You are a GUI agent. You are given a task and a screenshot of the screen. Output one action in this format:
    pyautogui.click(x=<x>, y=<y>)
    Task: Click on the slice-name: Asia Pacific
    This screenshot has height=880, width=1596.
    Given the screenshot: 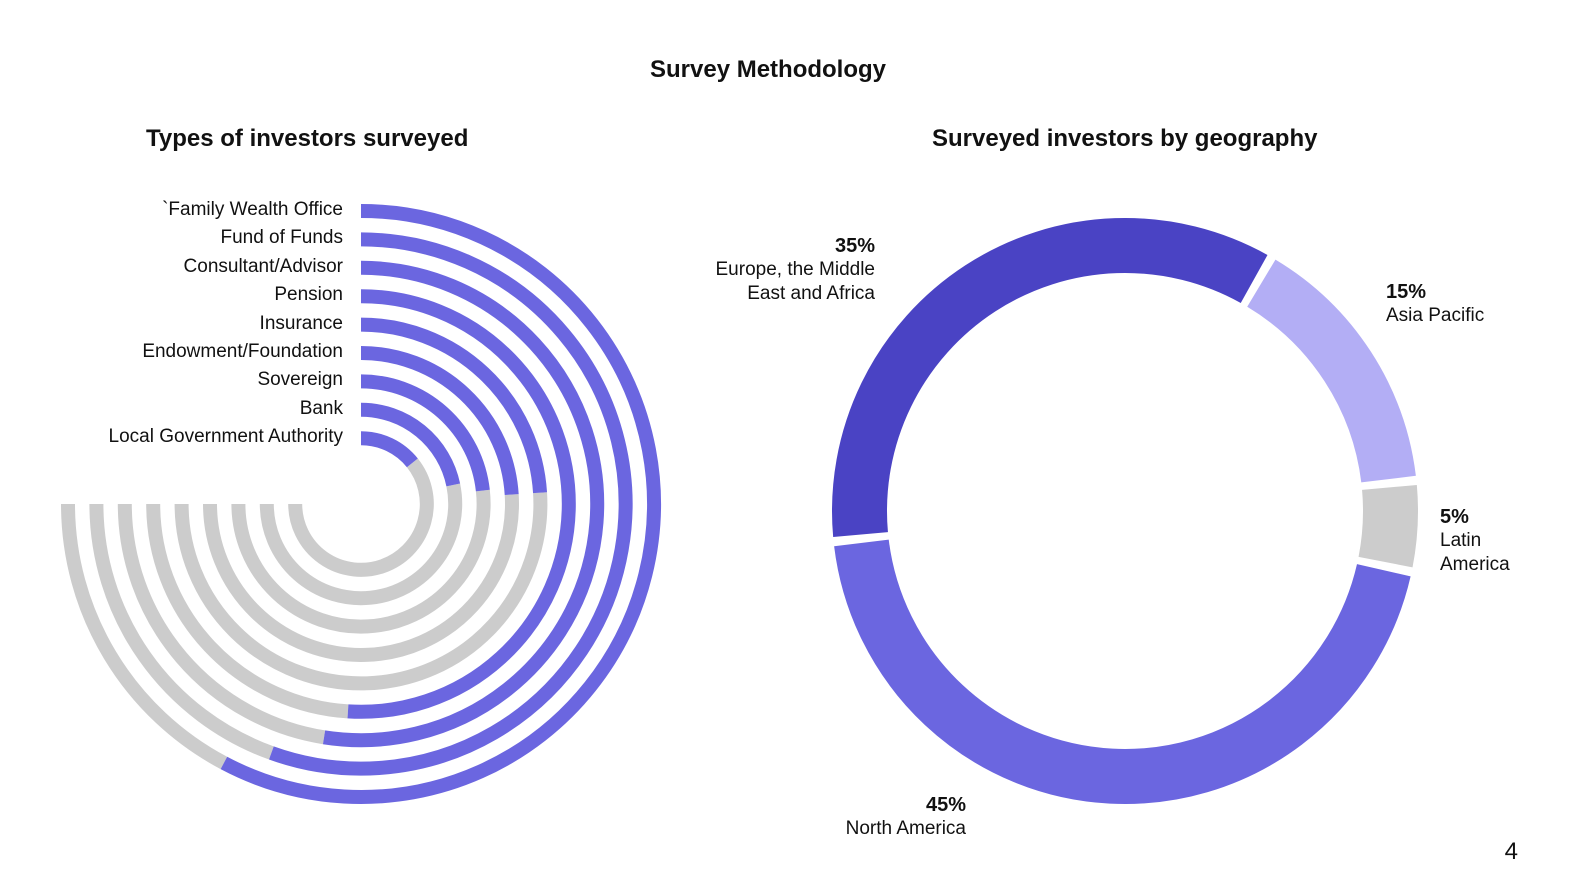 What is the action you would take?
    pyautogui.click(x=1435, y=315)
    